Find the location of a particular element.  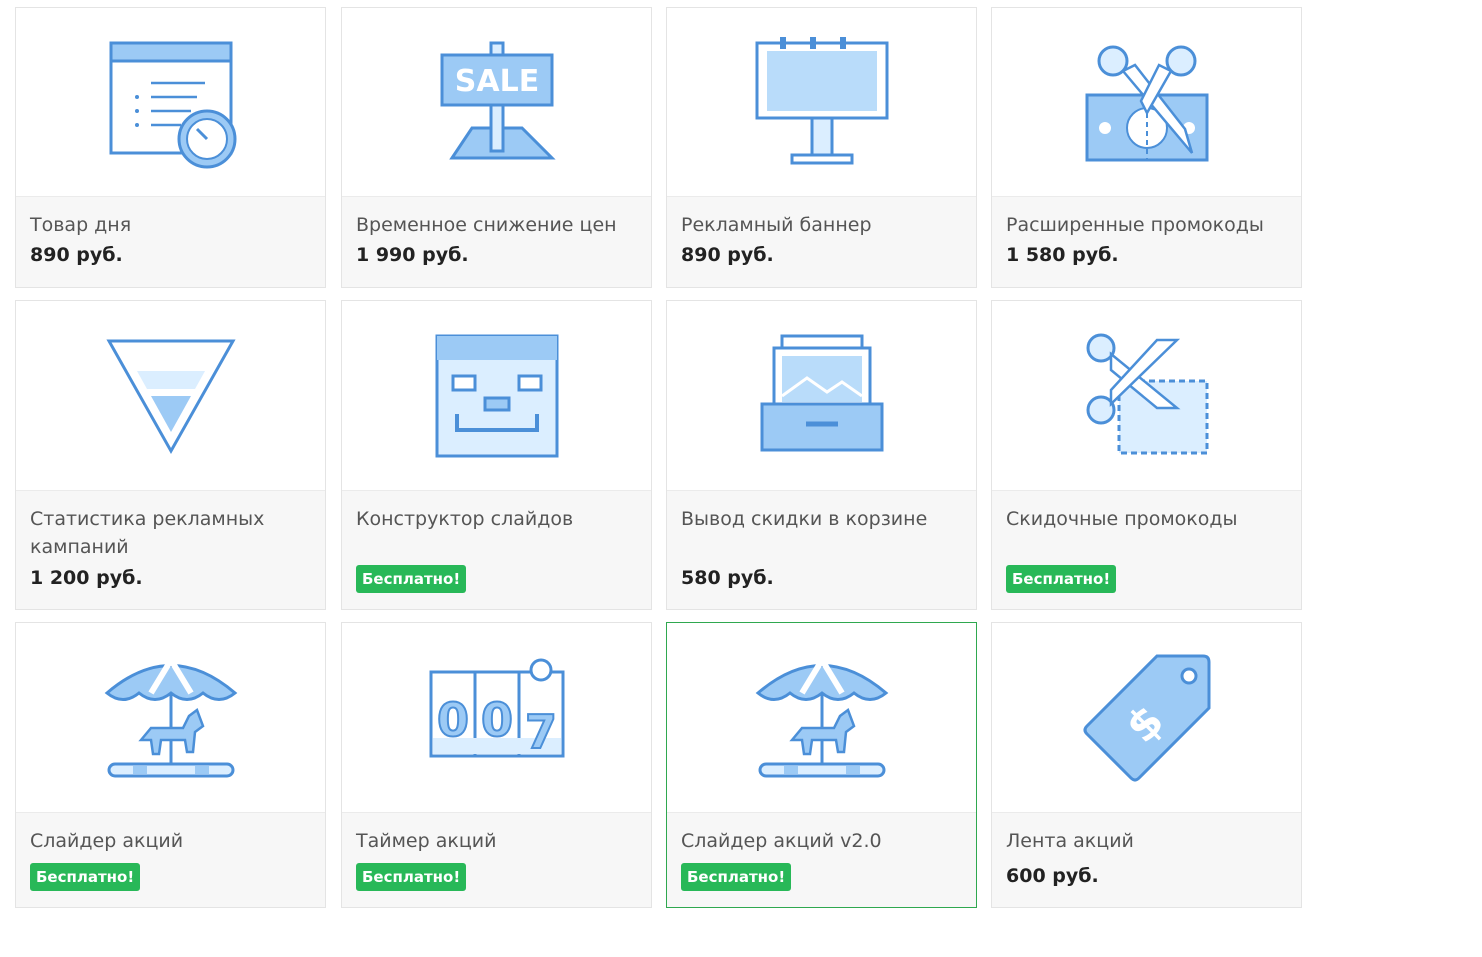

product-card-slide-builder: Конструктор слайдов Бесплатно! is located at coordinates (496, 455).